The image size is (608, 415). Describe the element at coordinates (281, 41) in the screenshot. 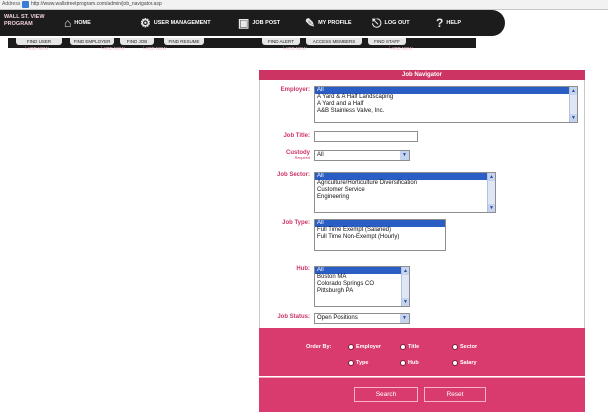

I see `tab-find-alert: FIND ALERT` at that location.